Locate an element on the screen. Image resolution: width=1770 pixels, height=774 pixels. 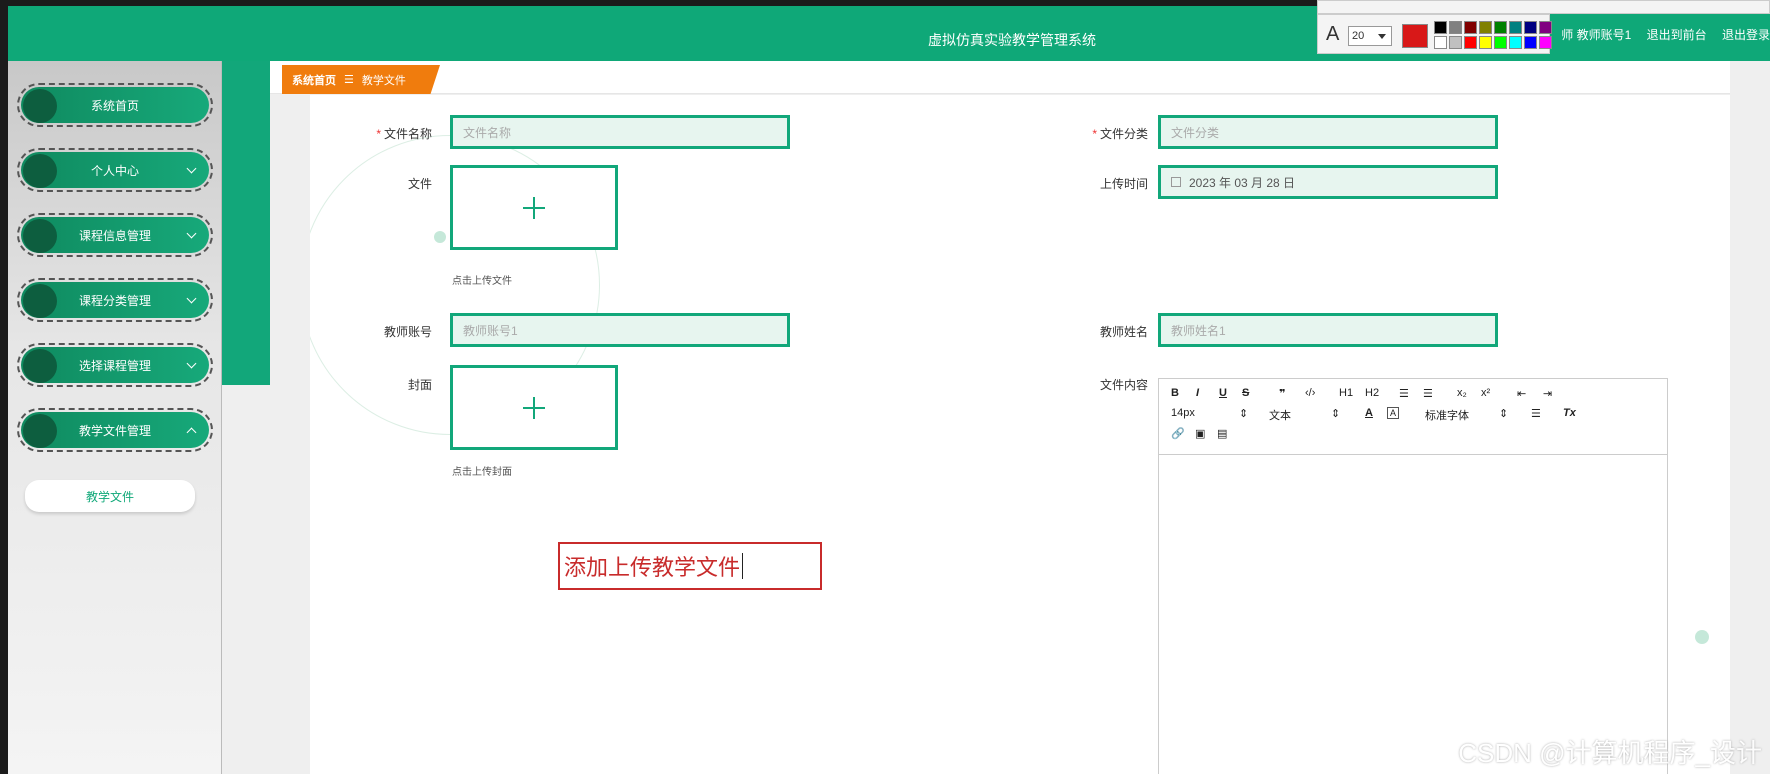
font-size-icon: A is located at coordinates (1333, 34).